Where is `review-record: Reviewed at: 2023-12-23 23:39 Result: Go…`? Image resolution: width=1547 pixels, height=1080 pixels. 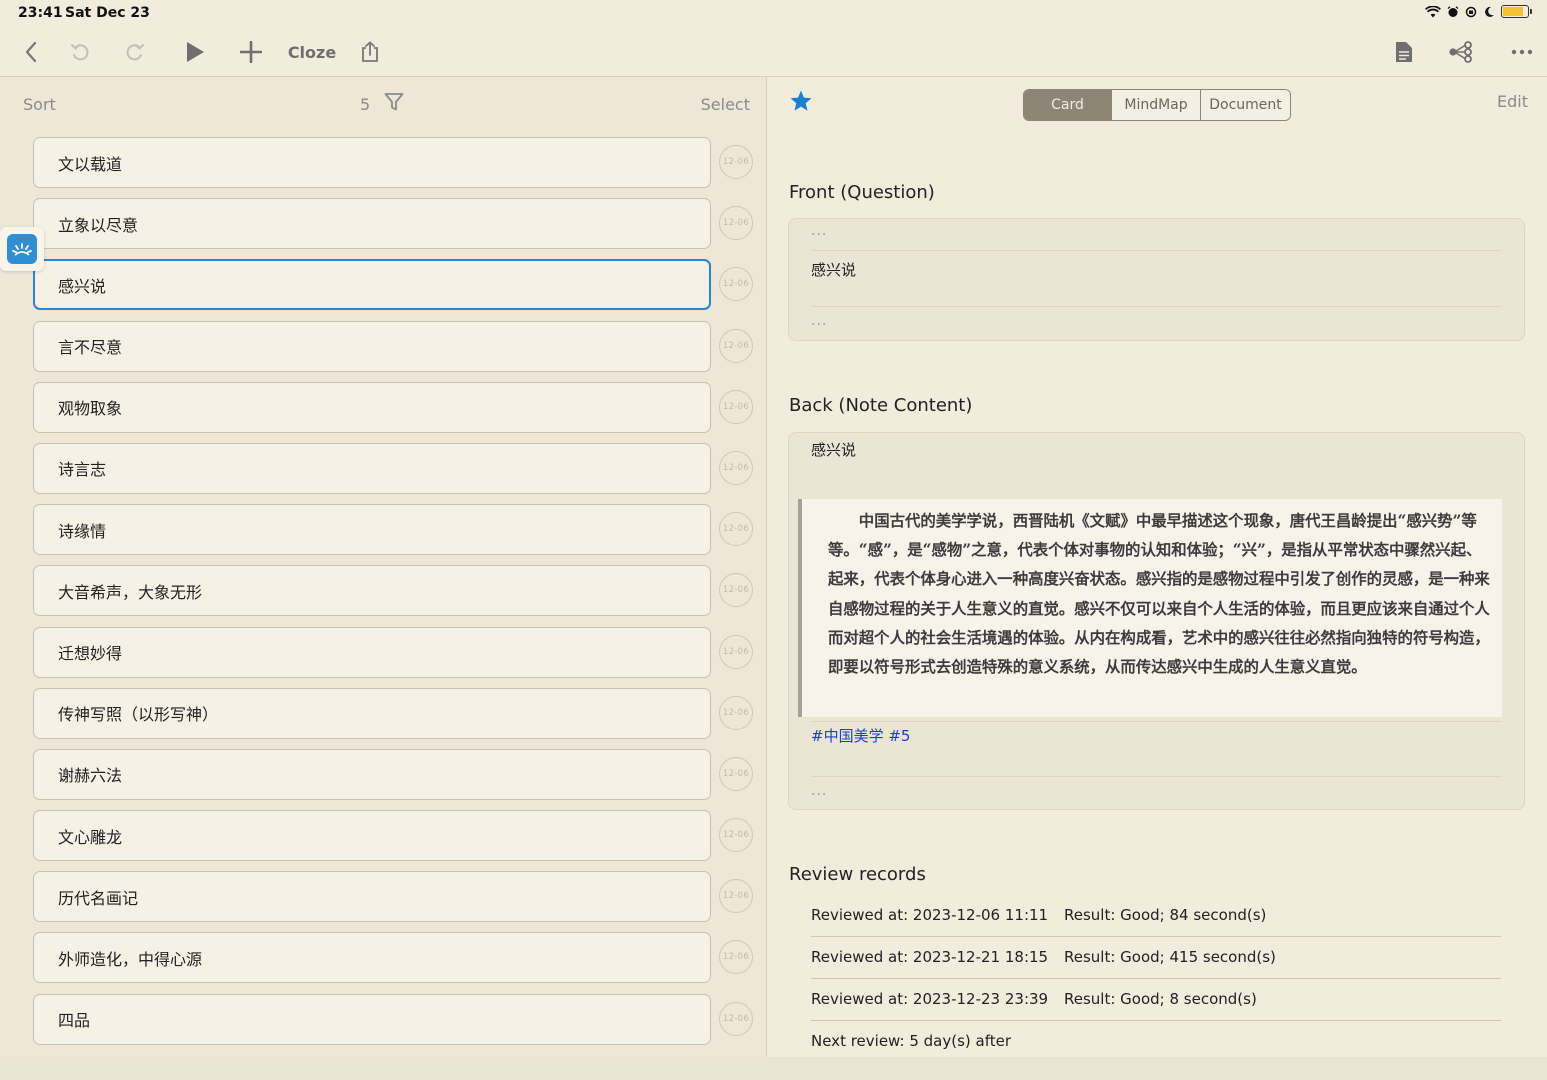
review-record: Reviewed at: 2023-12-23 23:39 Result: Go… is located at coordinates (1156, 1000).